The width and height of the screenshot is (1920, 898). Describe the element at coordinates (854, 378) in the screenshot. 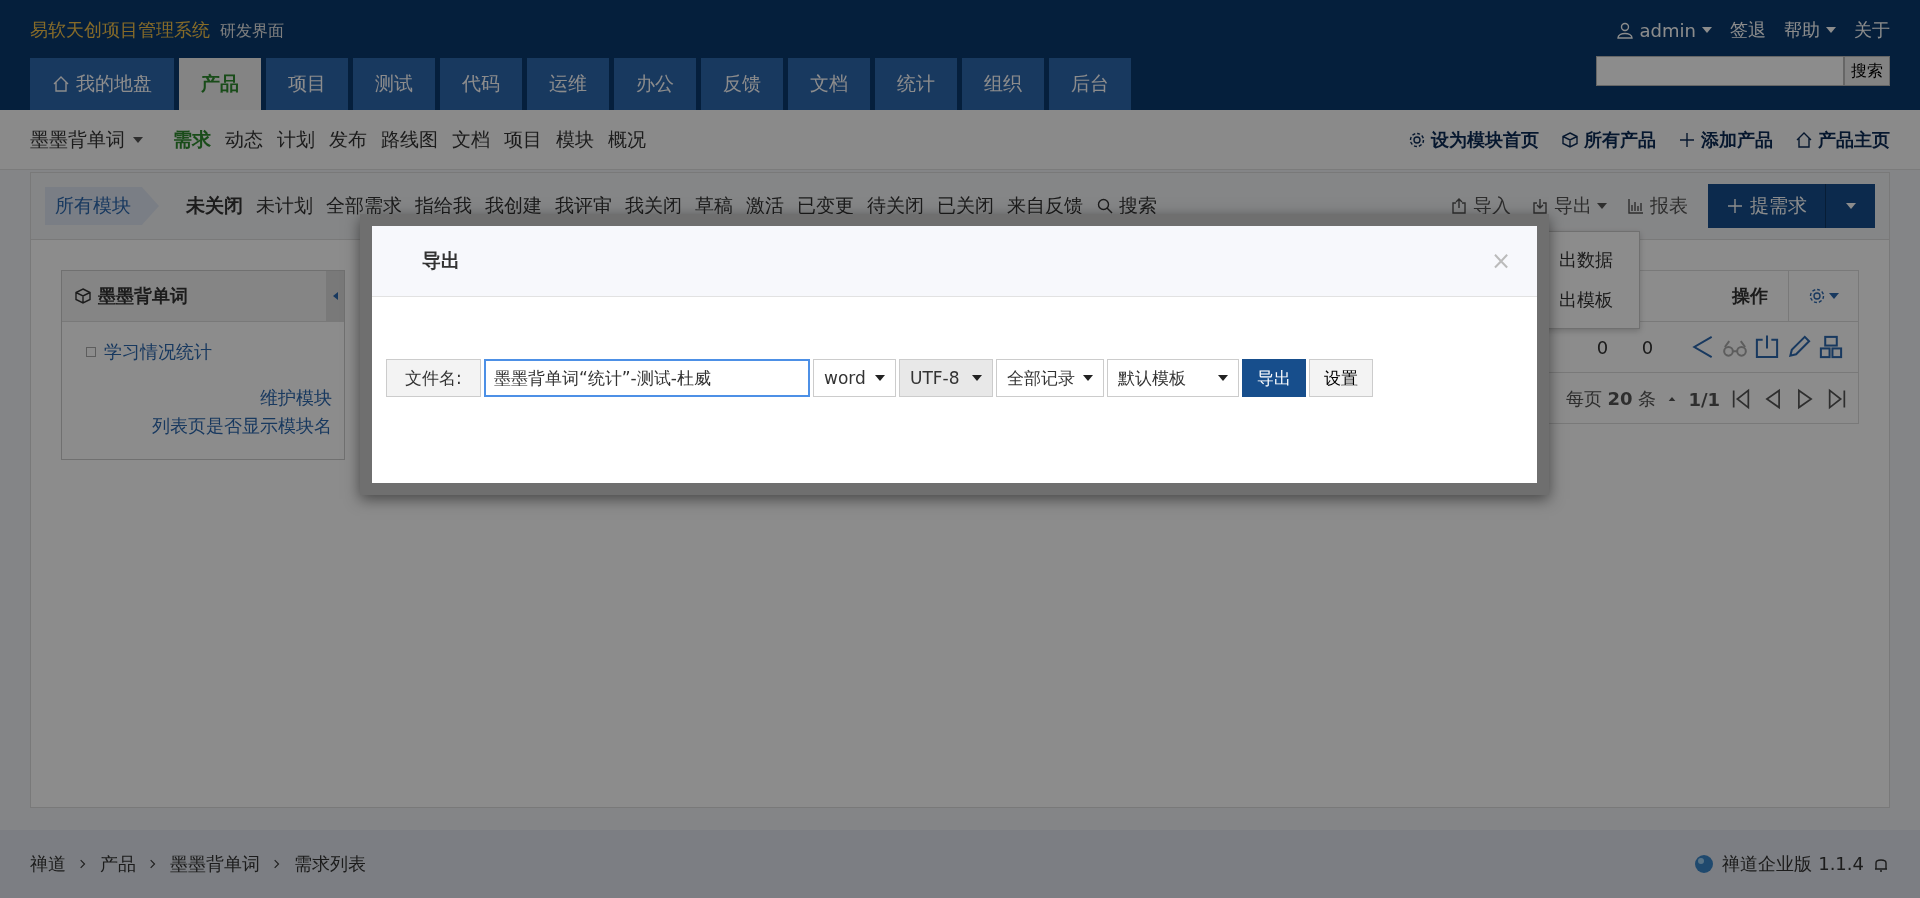

I see `select-field: word` at that location.